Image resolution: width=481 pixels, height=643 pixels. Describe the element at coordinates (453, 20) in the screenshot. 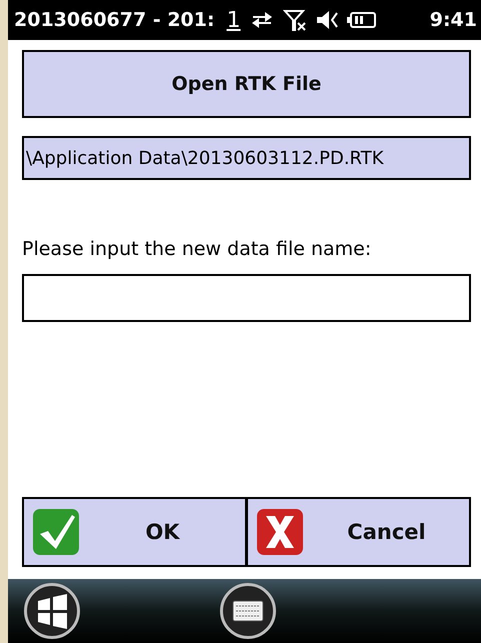

I see `clock-time: 9:41` at that location.